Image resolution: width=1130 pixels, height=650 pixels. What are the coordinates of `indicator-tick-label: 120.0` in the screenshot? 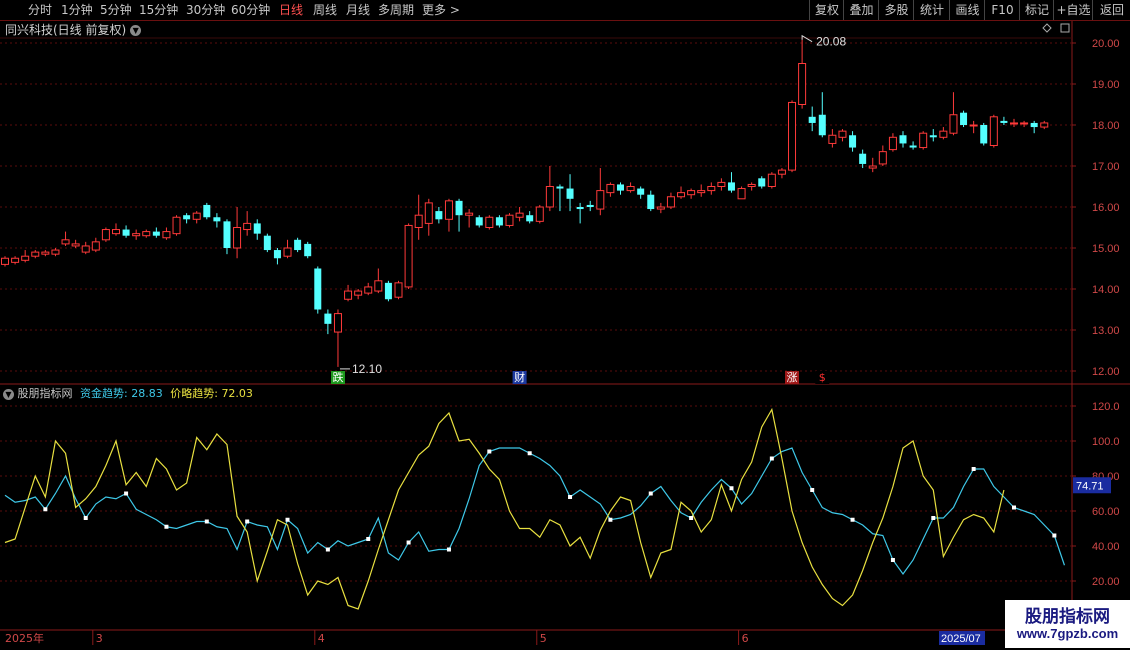 It's located at (1106, 407).